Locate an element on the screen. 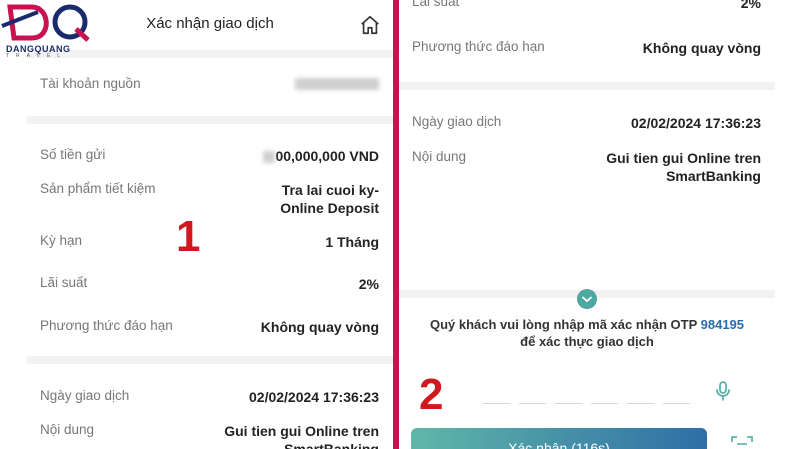 This screenshot has height=449, width=800. logo-mark-icon is located at coordinates (45, 23).